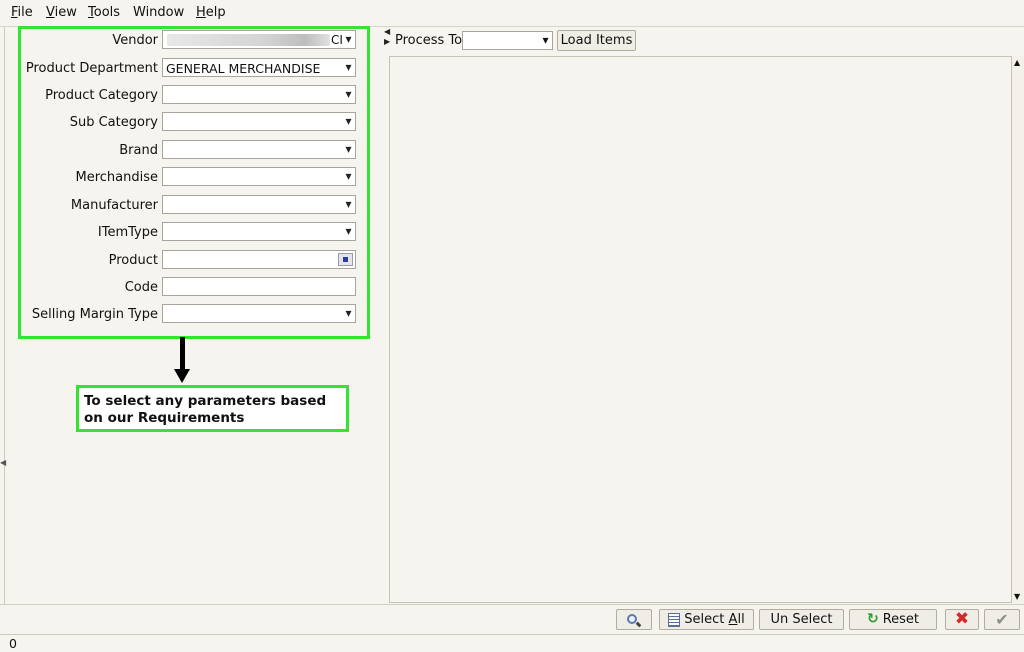  Describe the element at coordinates (114, 205) in the screenshot. I see `manufacturer-label: Manufacturer` at that location.